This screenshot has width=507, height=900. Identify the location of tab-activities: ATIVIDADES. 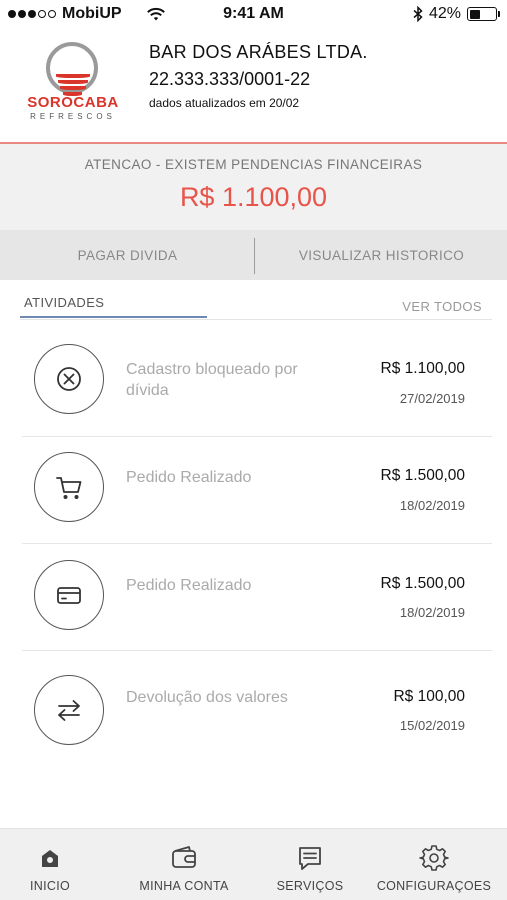
(64, 302).